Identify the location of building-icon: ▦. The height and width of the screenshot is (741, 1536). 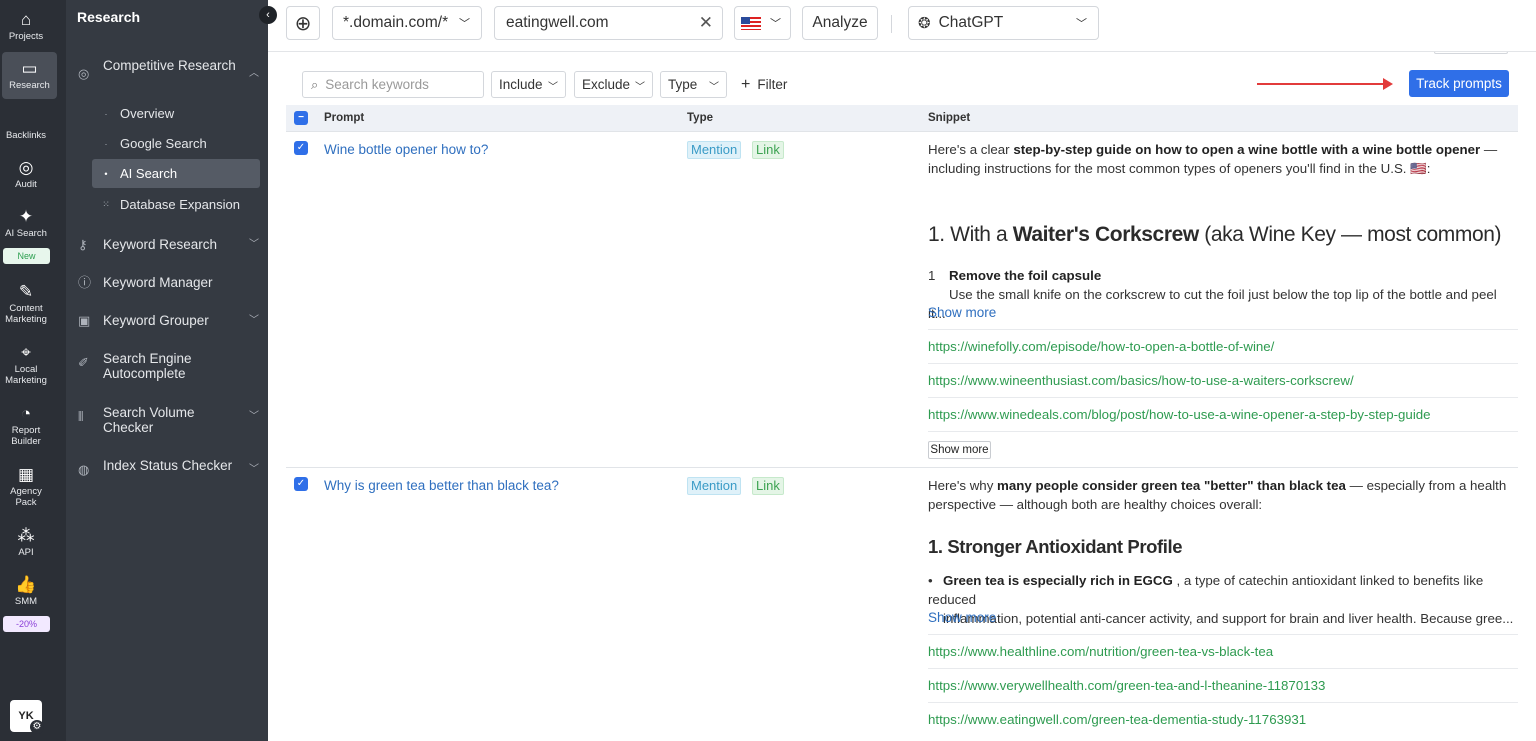
(26, 474).